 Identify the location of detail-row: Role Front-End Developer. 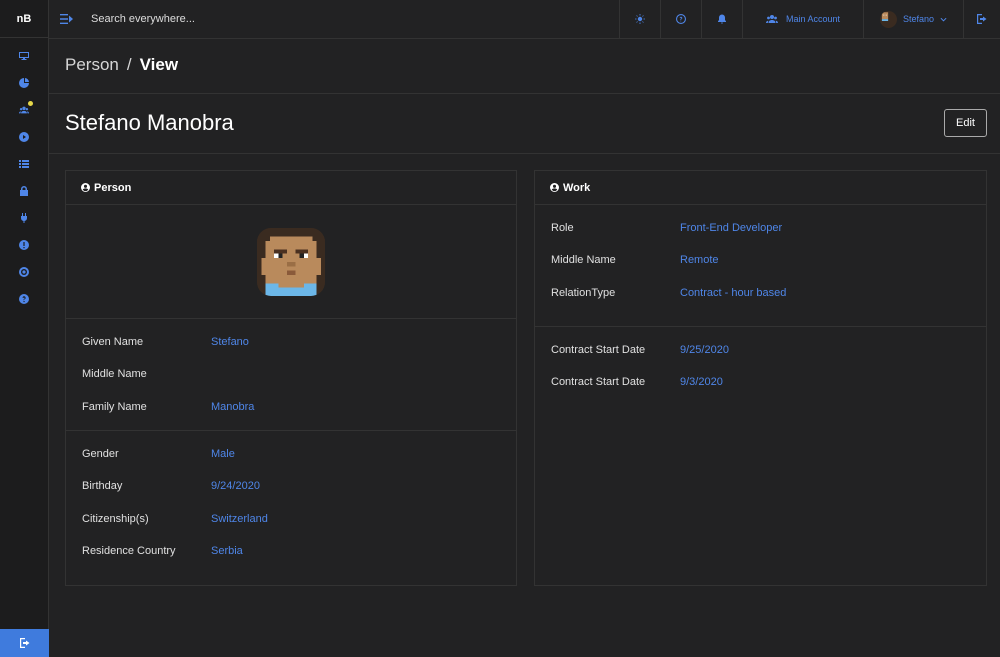
(760, 228).